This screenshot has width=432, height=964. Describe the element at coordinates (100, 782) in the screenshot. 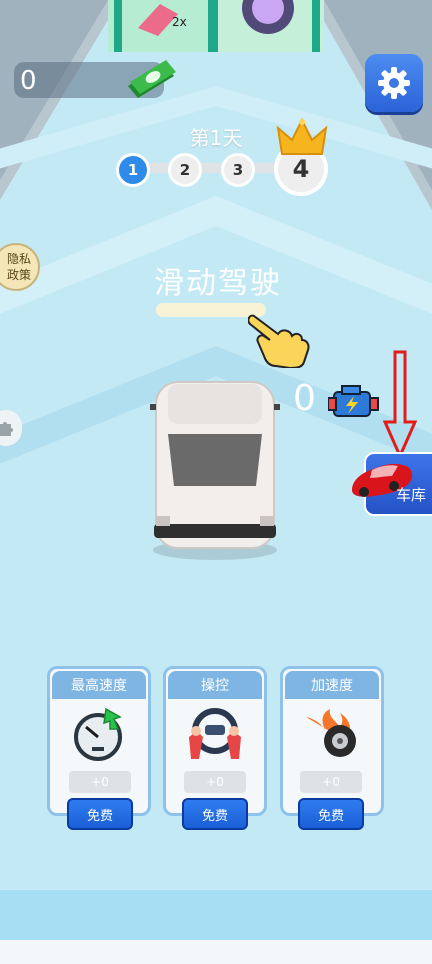

I see `upgrade-level-top-speed: +0` at that location.